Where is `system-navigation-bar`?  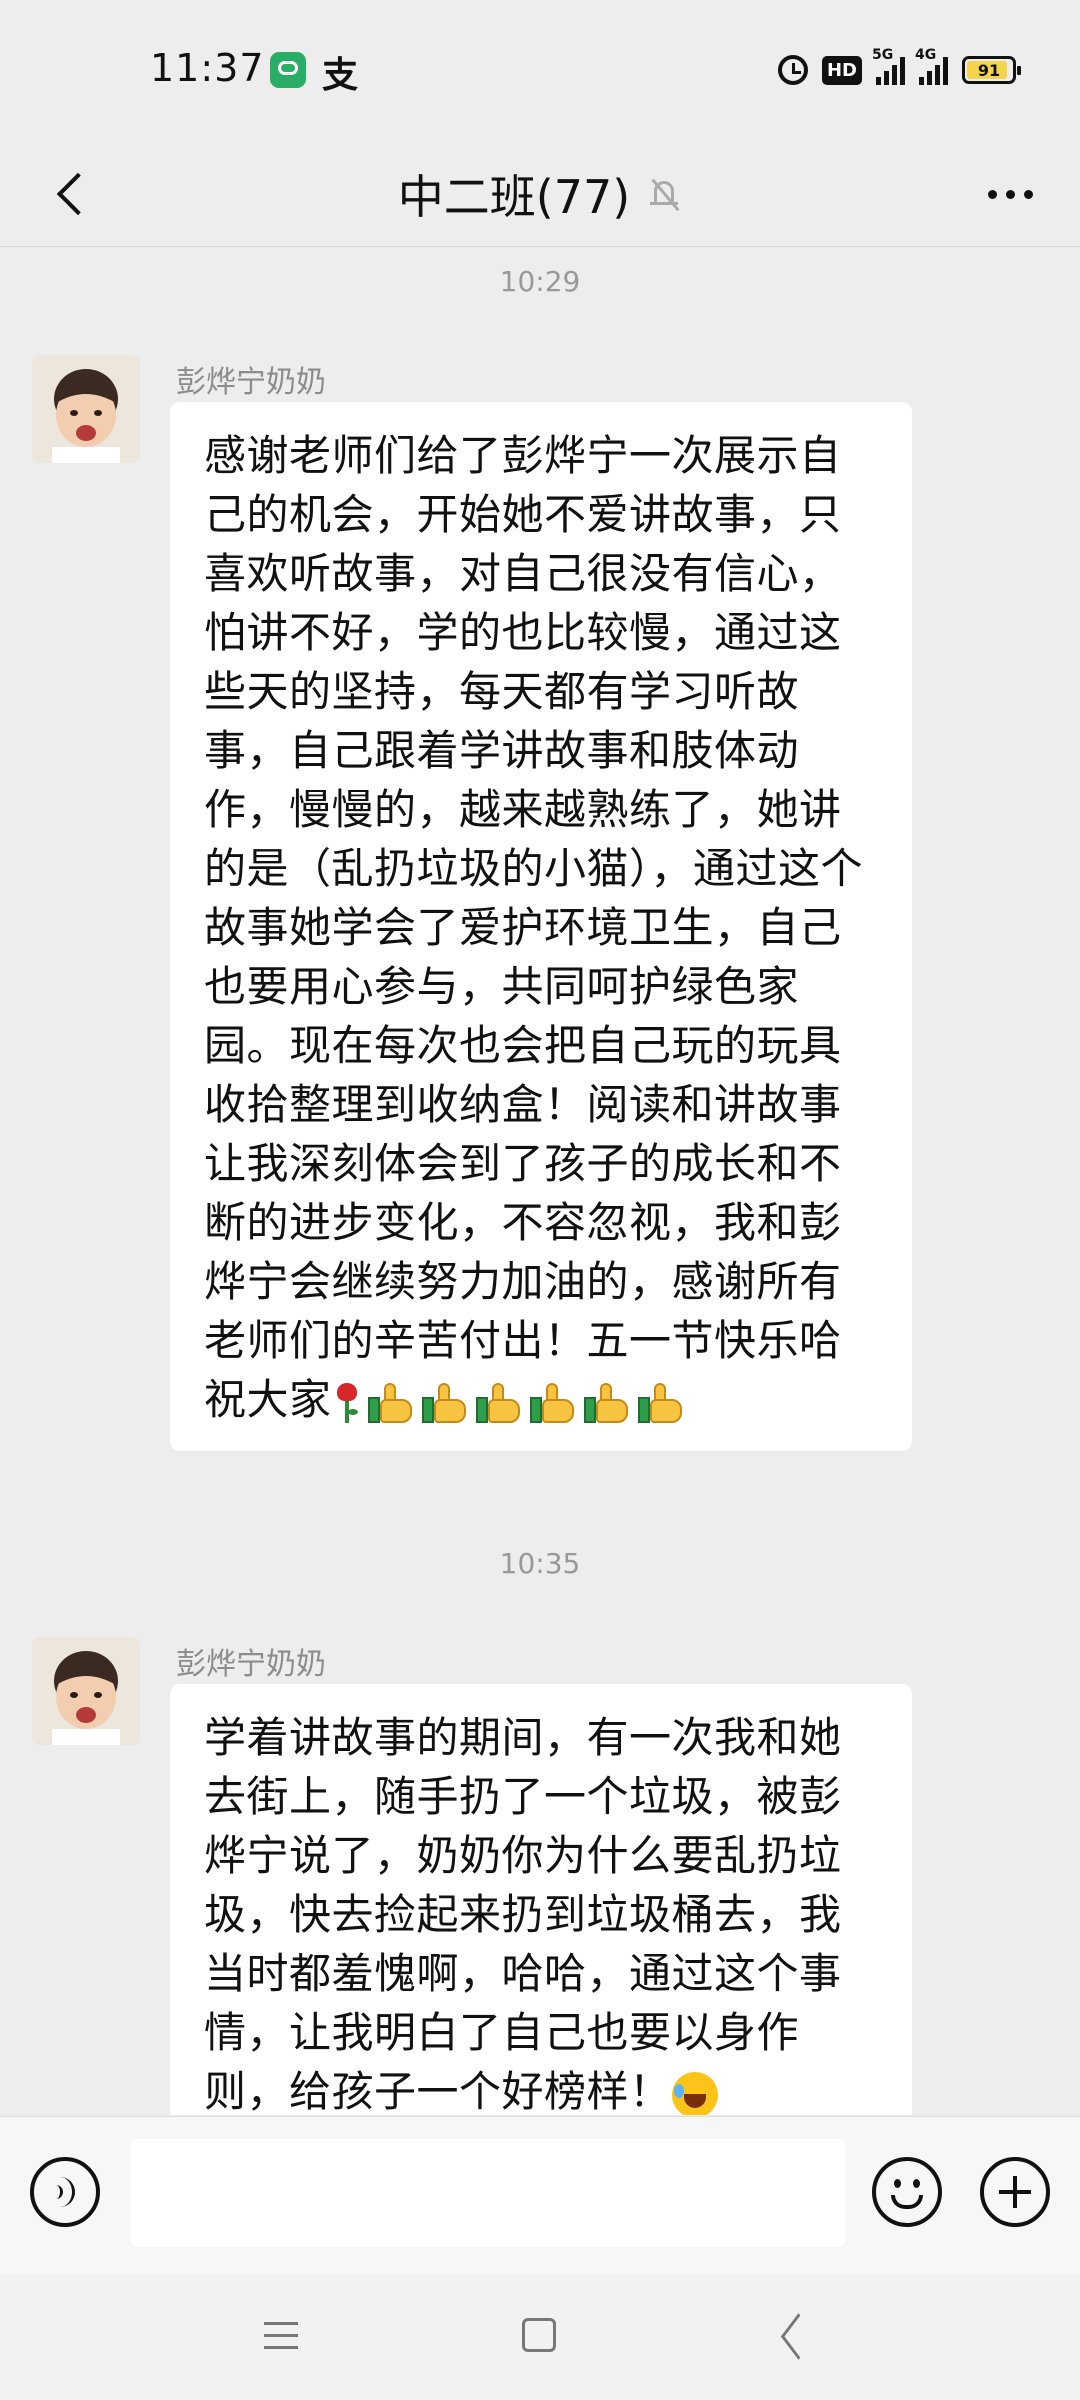 system-navigation-bar is located at coordinates (540, 2337).